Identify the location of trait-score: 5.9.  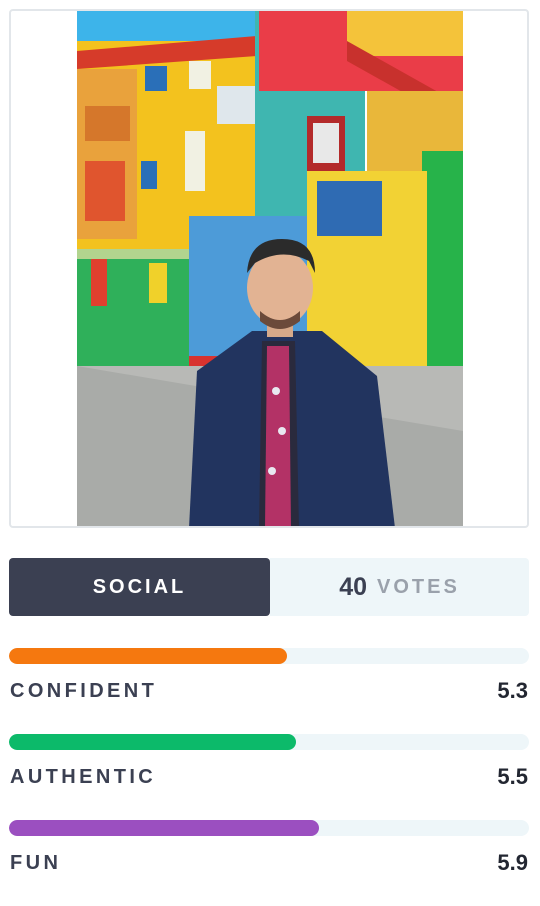
(512, 862).